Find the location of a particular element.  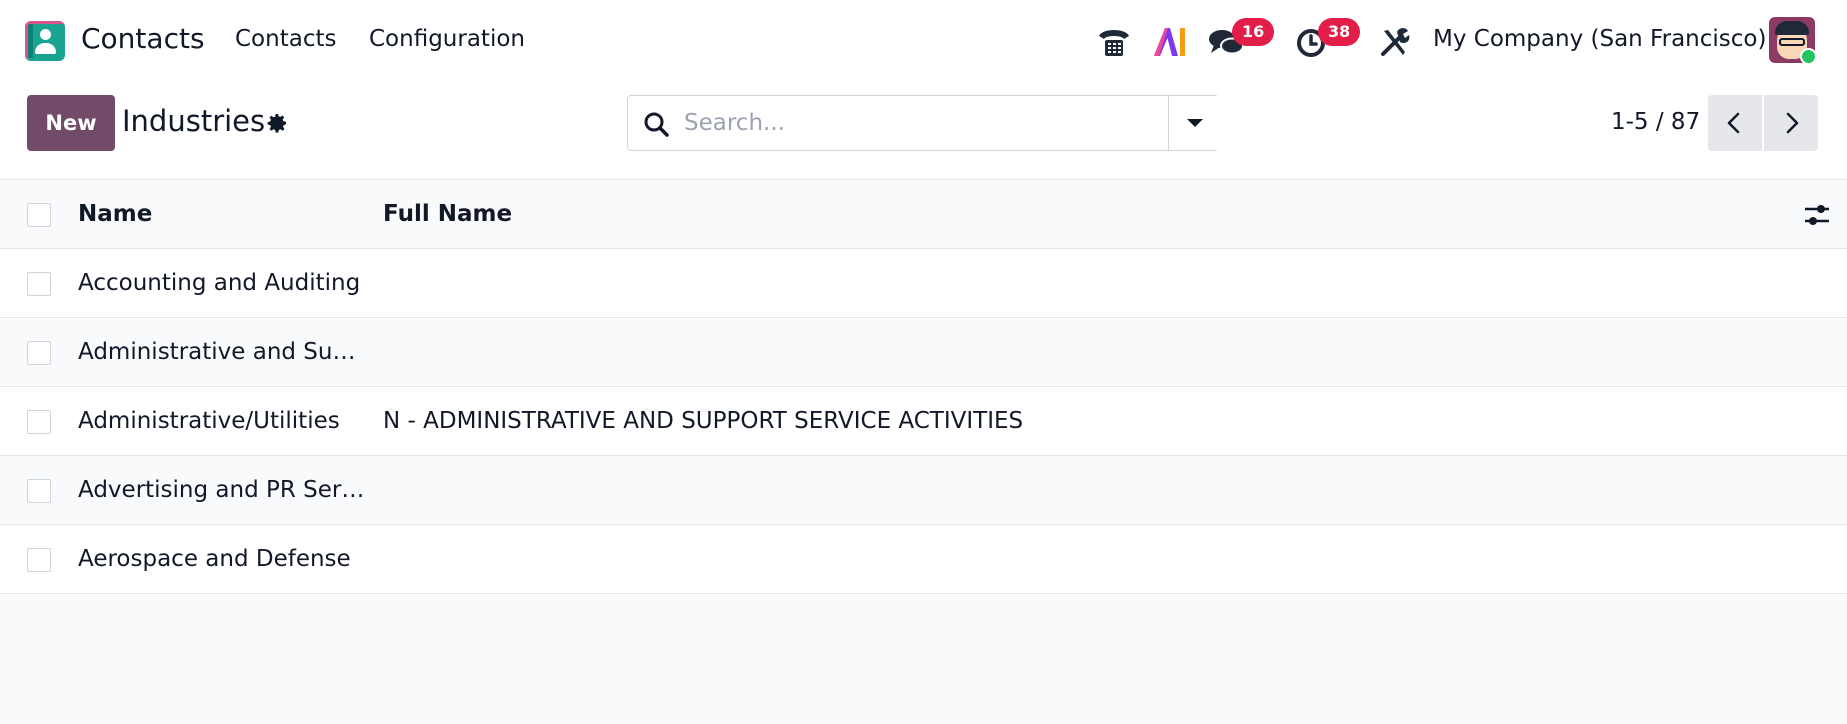

column-header-full-name: Full Name is located at coordinates (1083, 214).